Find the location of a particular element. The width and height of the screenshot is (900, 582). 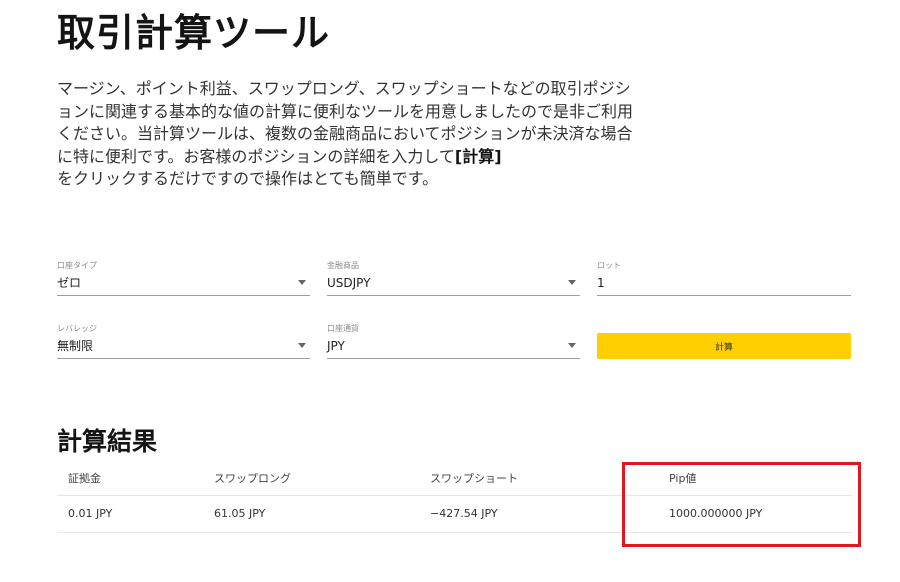

leverage-select: レバレッジ 無制限 is located at coordinates (183, 341).